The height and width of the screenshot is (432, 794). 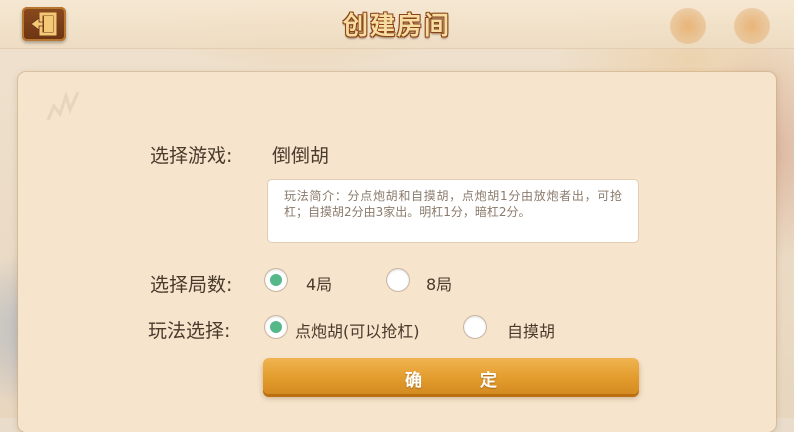 I want to click on panel-corner-decoration, so click(x=63, y=105).